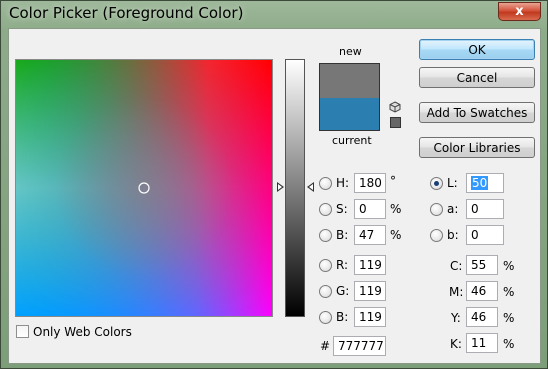 This screenshot has width=548, height=369. What do you see at coordinates (436, 235) in the screenshot?
I see `b-channel-radio` at bounding box center [436, 235].